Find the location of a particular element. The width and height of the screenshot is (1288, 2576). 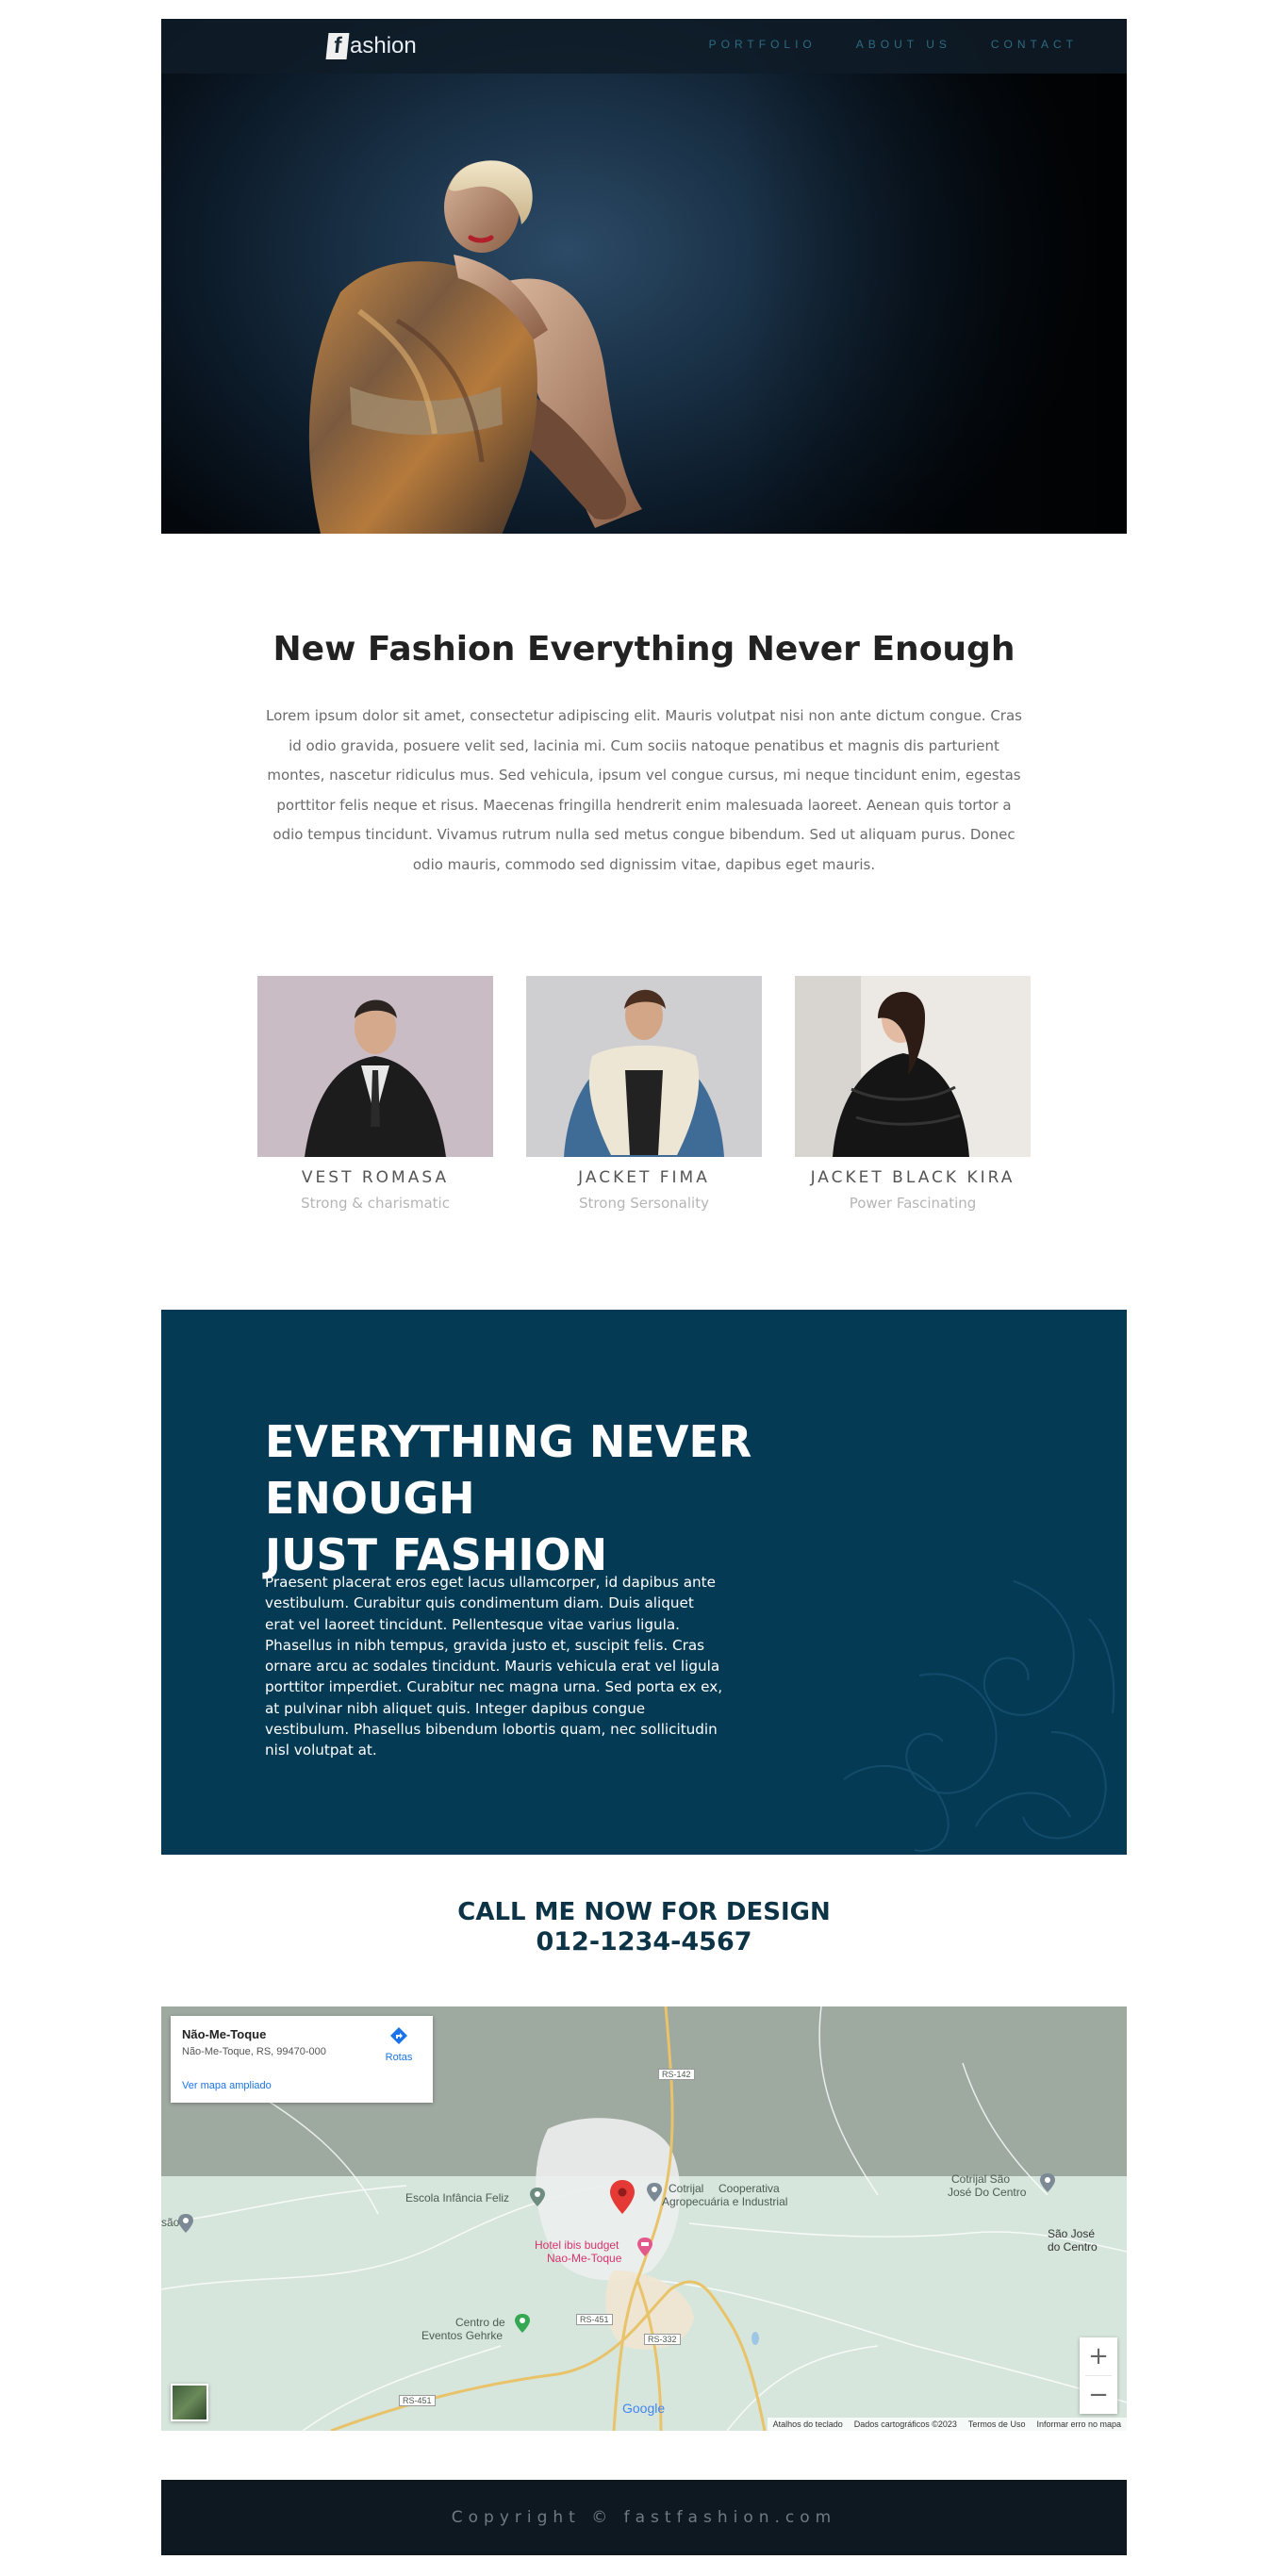

road-label-rs332: RS-332 is located at coordinates (662, 2339).